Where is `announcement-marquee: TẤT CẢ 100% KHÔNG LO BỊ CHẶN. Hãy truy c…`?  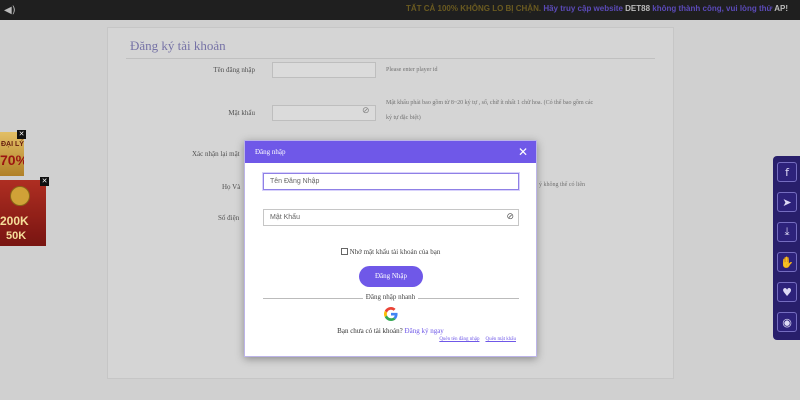
announcement-marquee: TẤT CẢ 100% KHÔNG LO BỊ CHẶN. Hãy truy c… is located at coordinates (597, 8).